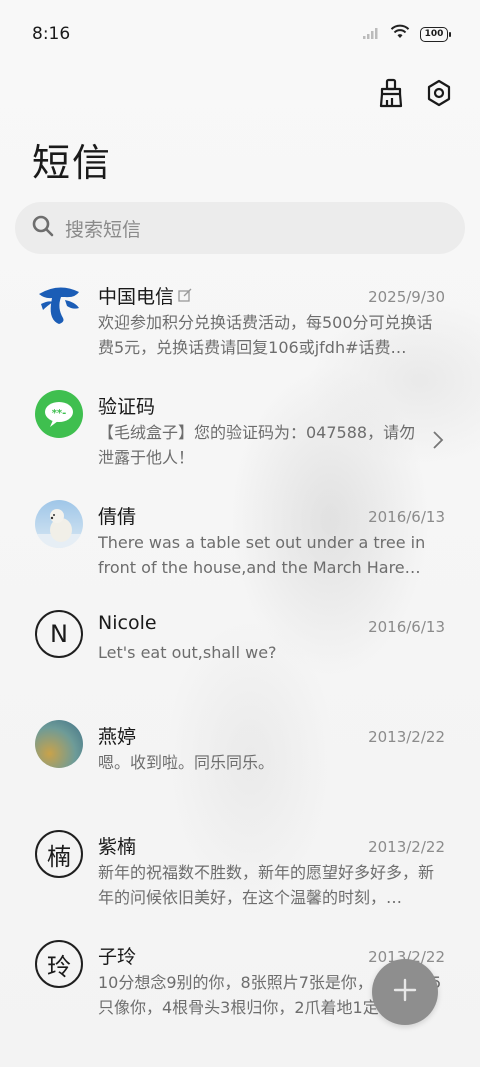 This screenshot has height=1067, width=480. What do you see at coordinates (185, 296) in the screenshot?
I see `edit-icon` at bounding box center [185, 296].